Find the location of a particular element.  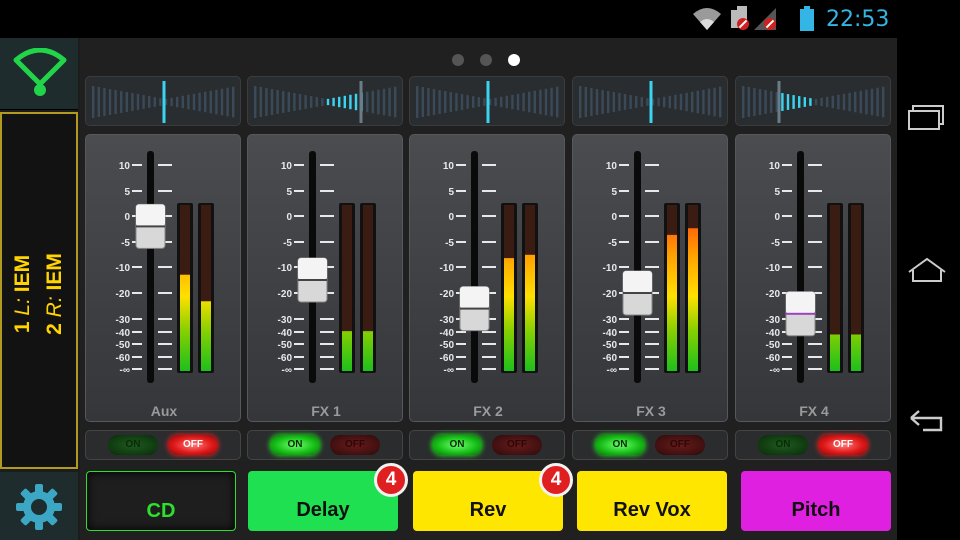

settings-button is located at coordinates (39, 506).